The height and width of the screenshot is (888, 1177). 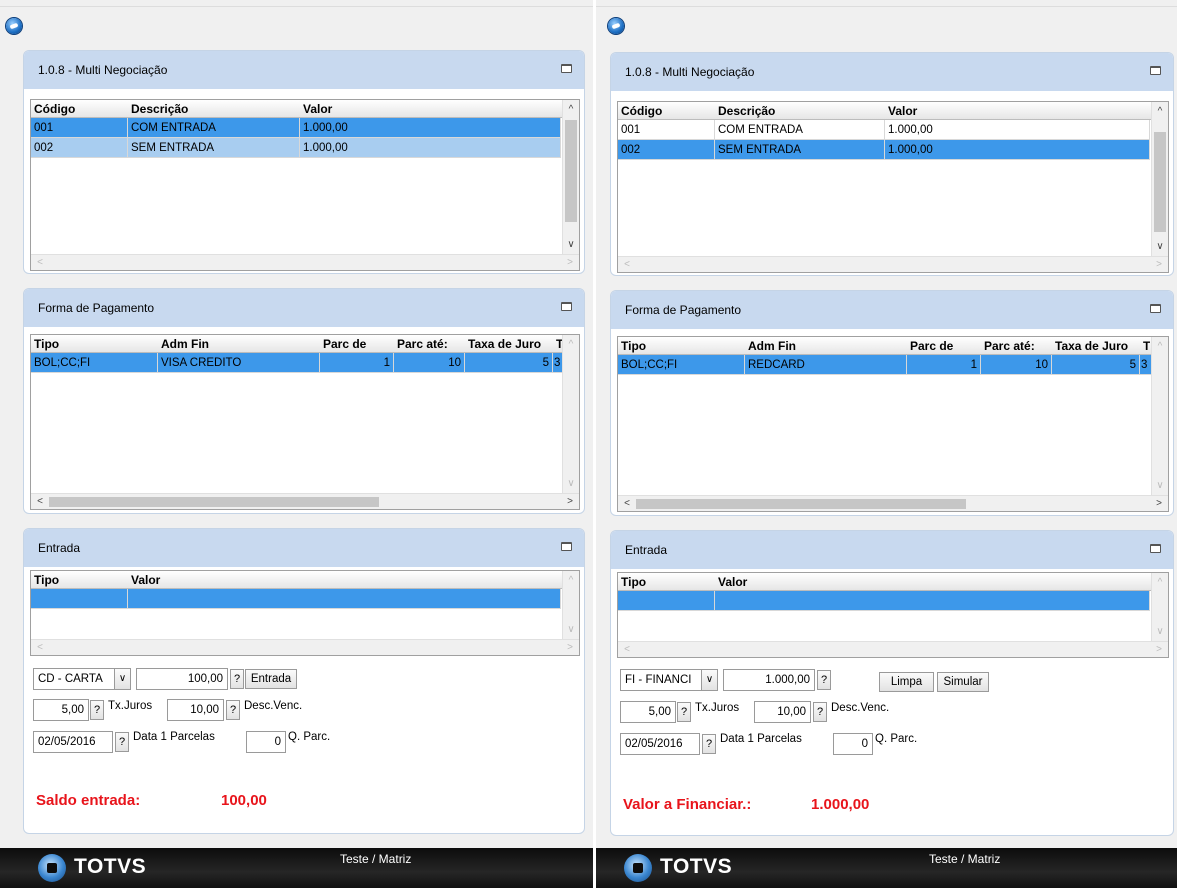 I want to click on simular-button: Simular, so click(x=963, y=682).